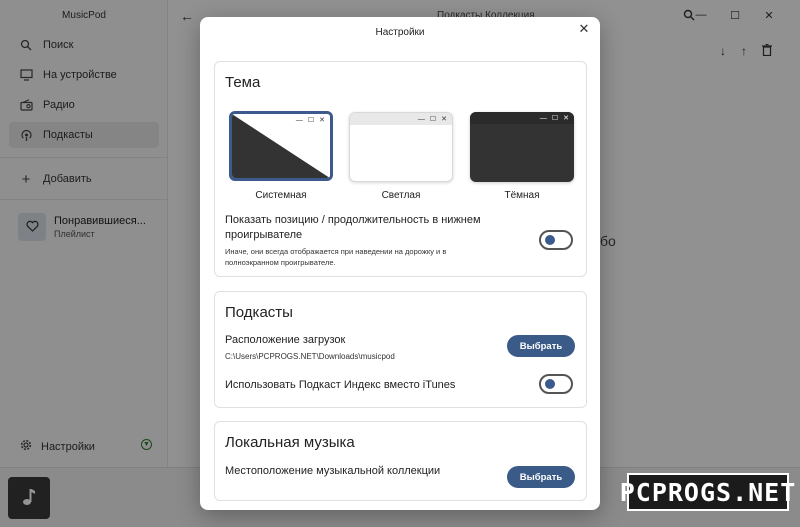 The width and height of the screenshot is (800, 527). What do you see at coordinates (243, 82) in the screenshot?
I see `theme-heading: Тема` at bounding box center [243, 82].